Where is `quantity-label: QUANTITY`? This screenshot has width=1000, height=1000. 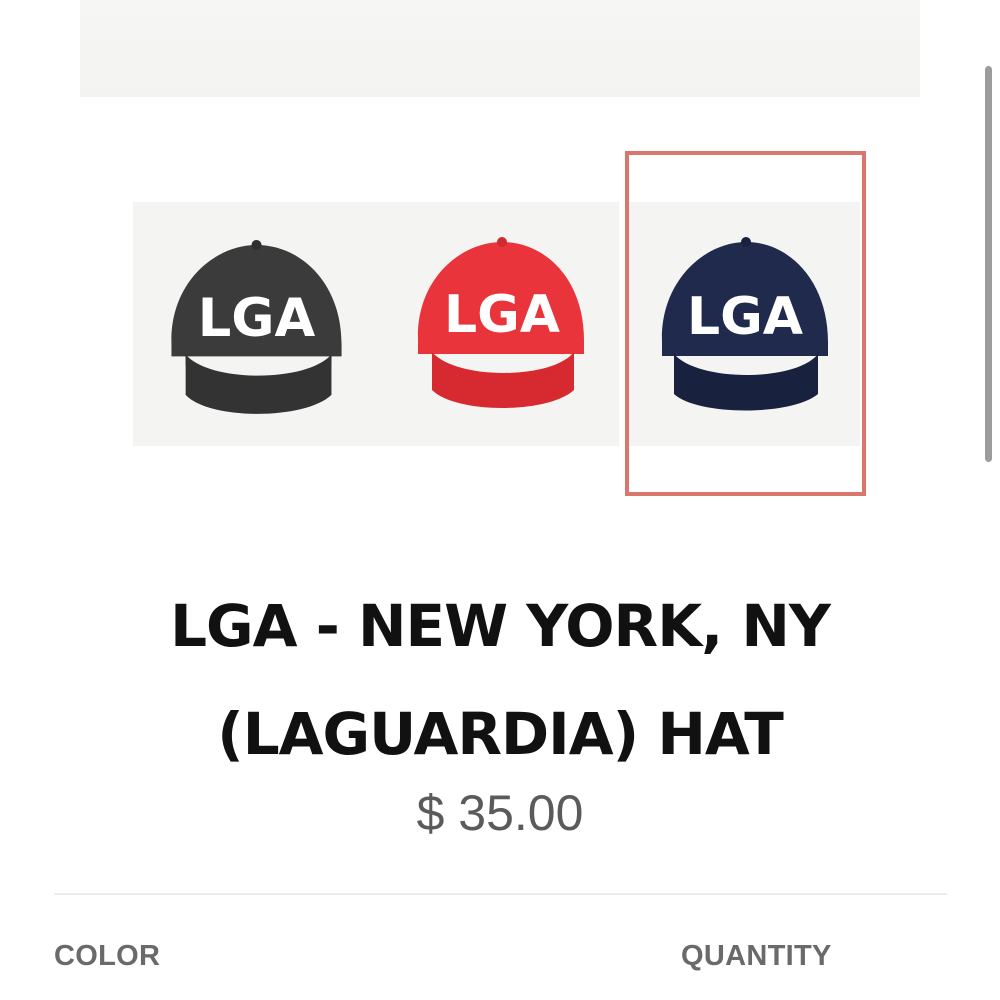
quantity-label: QUANTITY is located at coordinates (756, 956).